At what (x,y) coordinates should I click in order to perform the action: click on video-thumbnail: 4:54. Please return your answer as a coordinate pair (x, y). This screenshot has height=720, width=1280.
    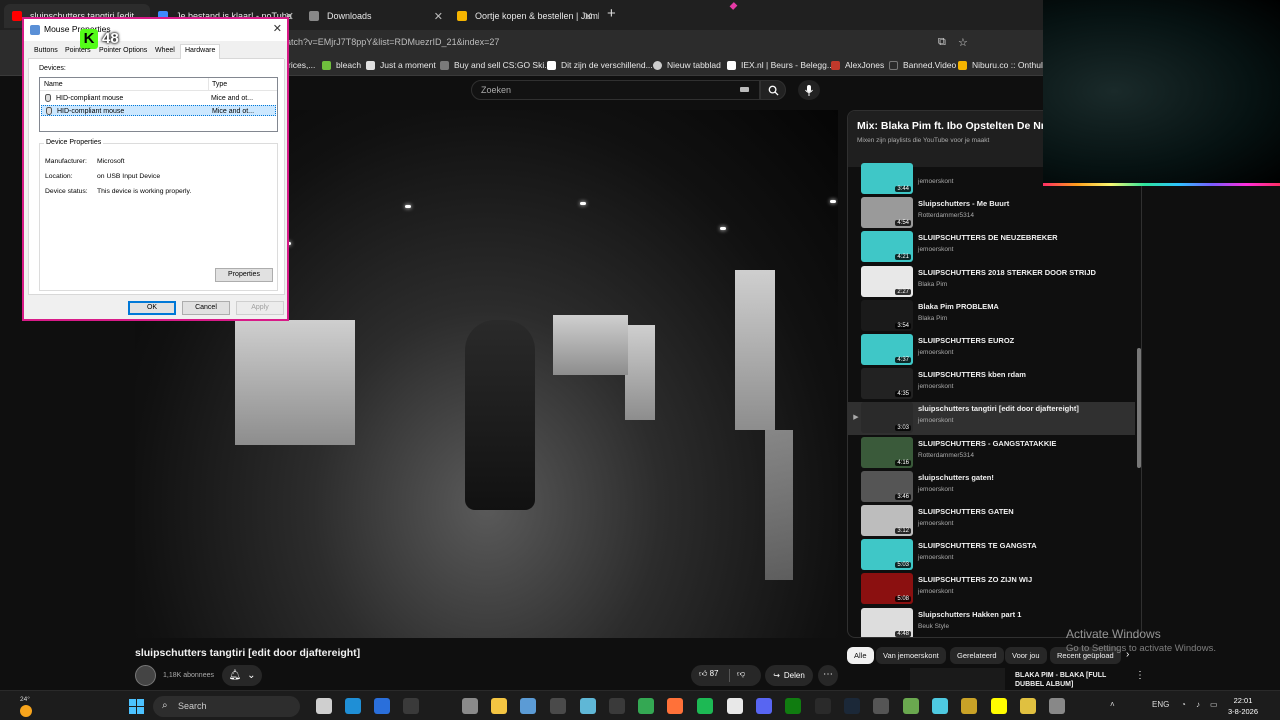
    Looking at the image, I should click on (887, 213).